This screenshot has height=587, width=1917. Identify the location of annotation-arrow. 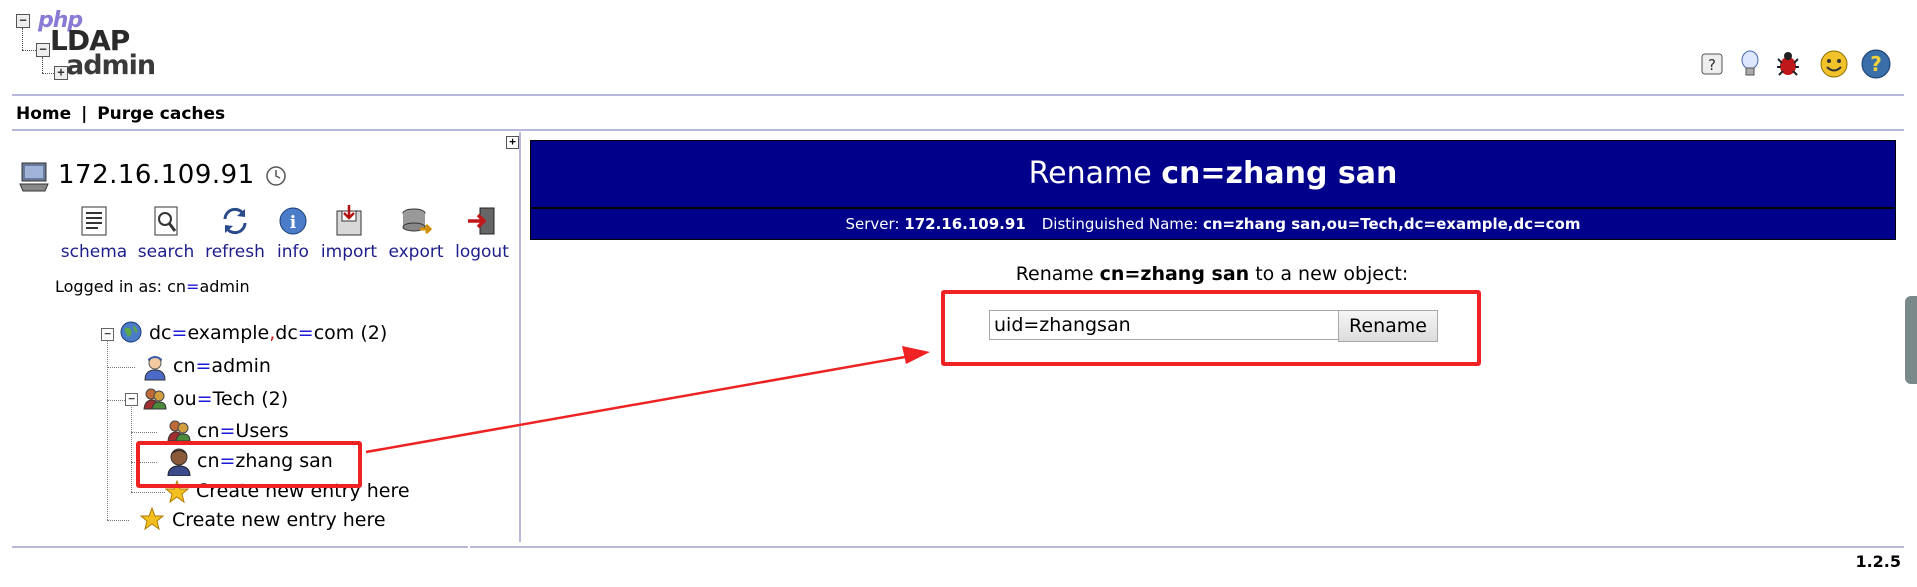
(647, 400).